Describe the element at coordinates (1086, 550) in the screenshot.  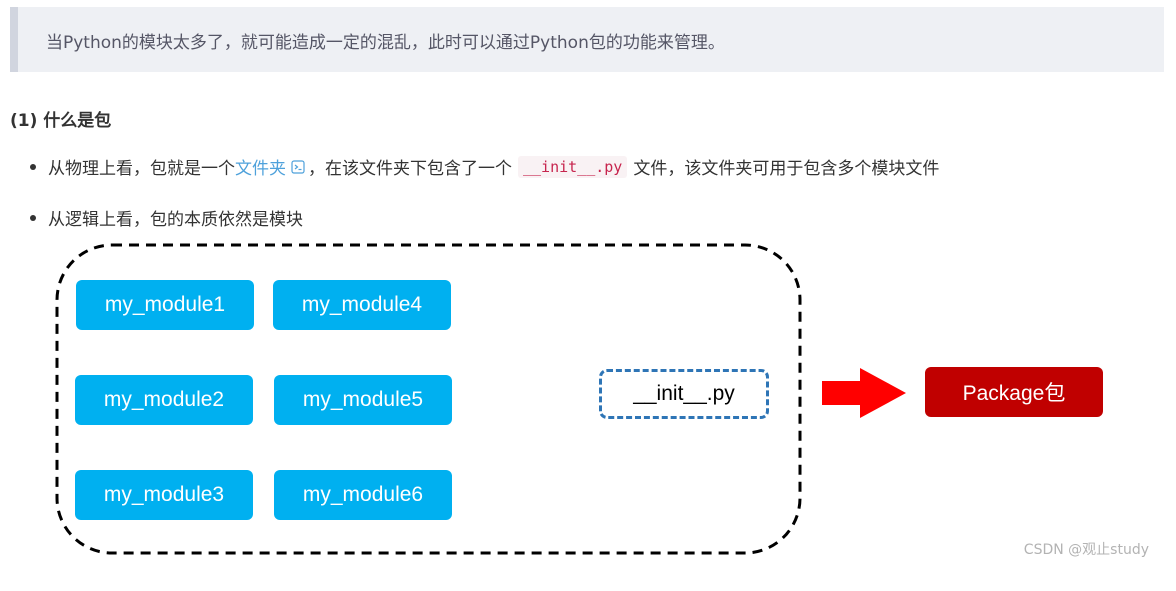
I see `watermark: CSDN @观止study` at that location.